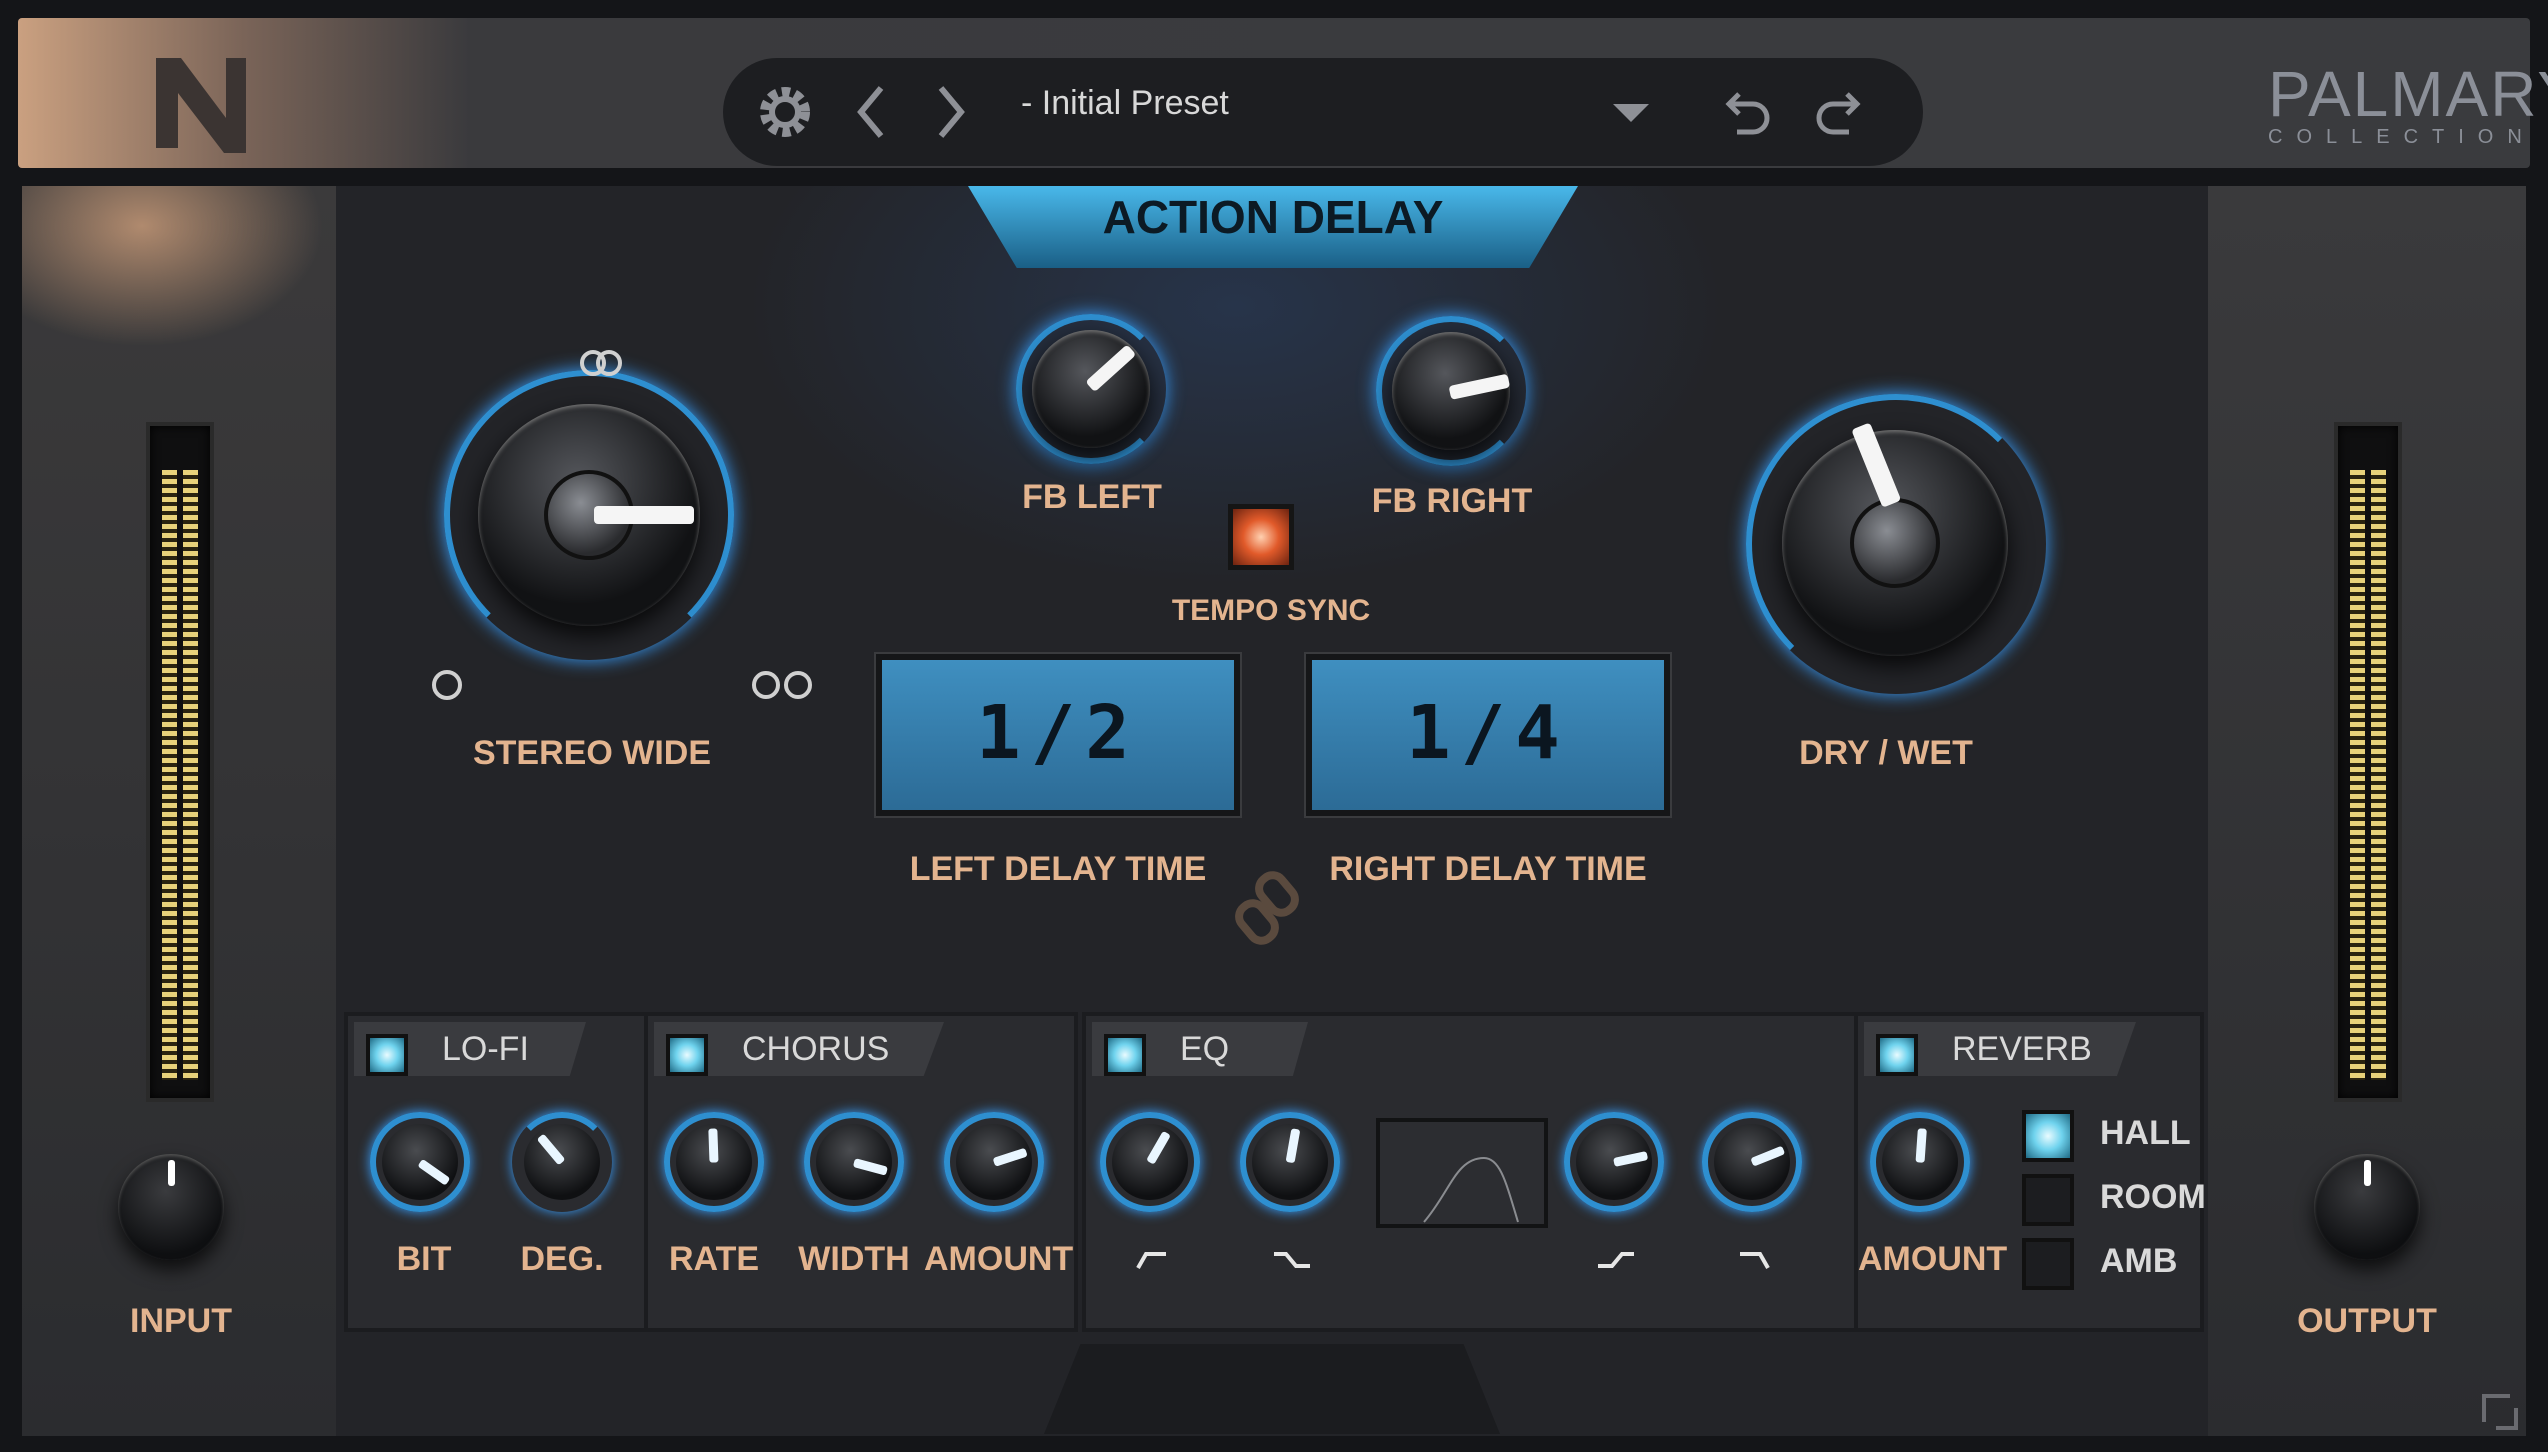  I want to click on dry-wet-label: DRY / WET, so click(1886, 753).